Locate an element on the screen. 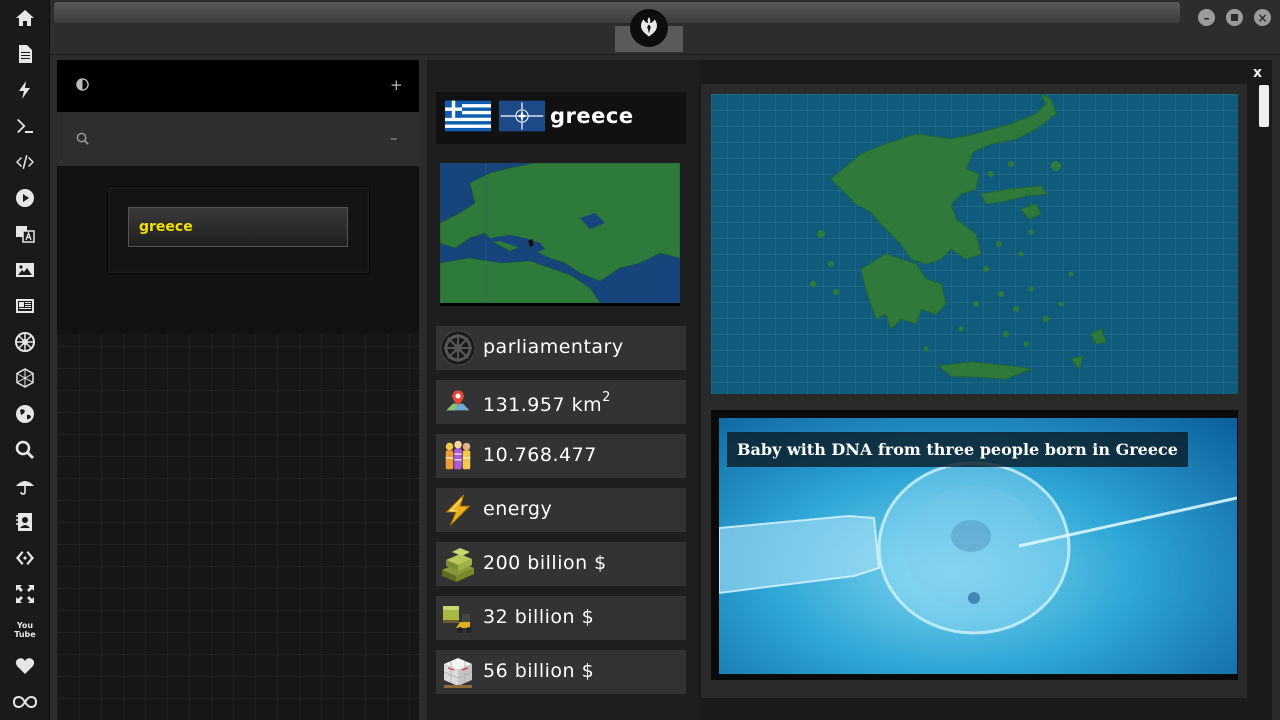 Image resolution: width=1280 pixels, height=720 pixels. fact-row-government: parliamentary is located at coordinates (561, 348).